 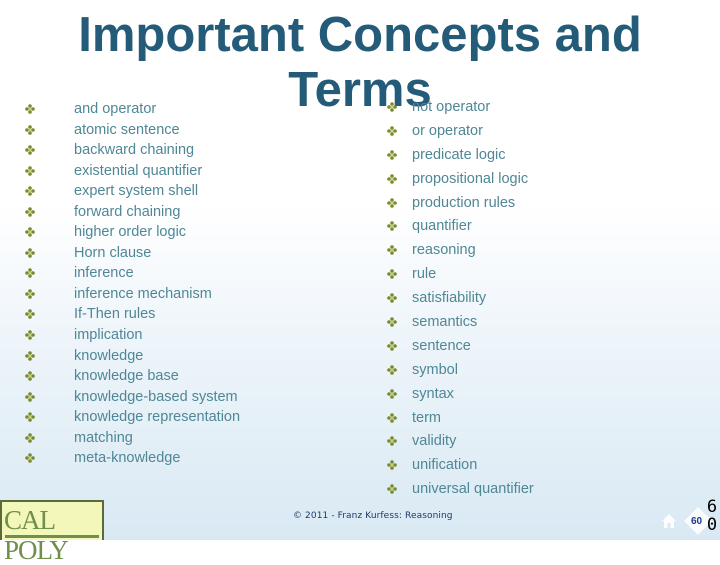 I want to click on list-item: Horn clause, so click(x=132, y=253).